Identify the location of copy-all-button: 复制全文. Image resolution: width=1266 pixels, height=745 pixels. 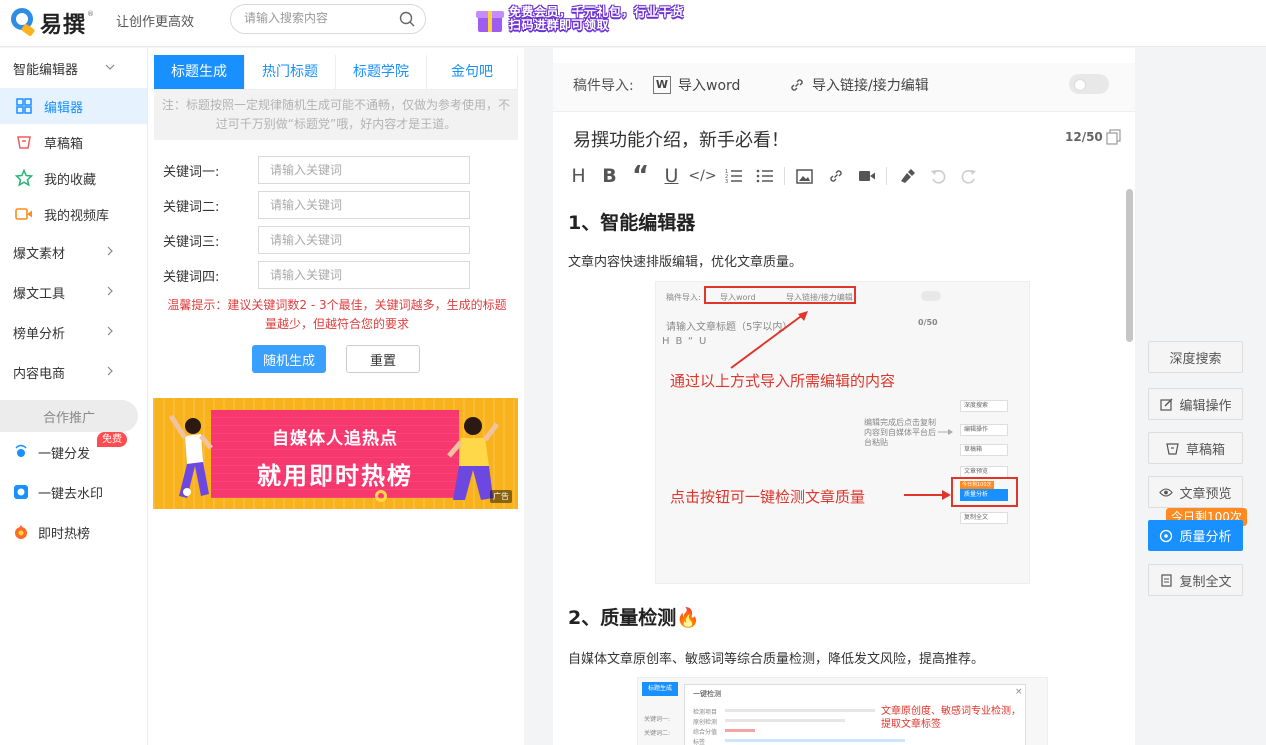
(1195, 580).